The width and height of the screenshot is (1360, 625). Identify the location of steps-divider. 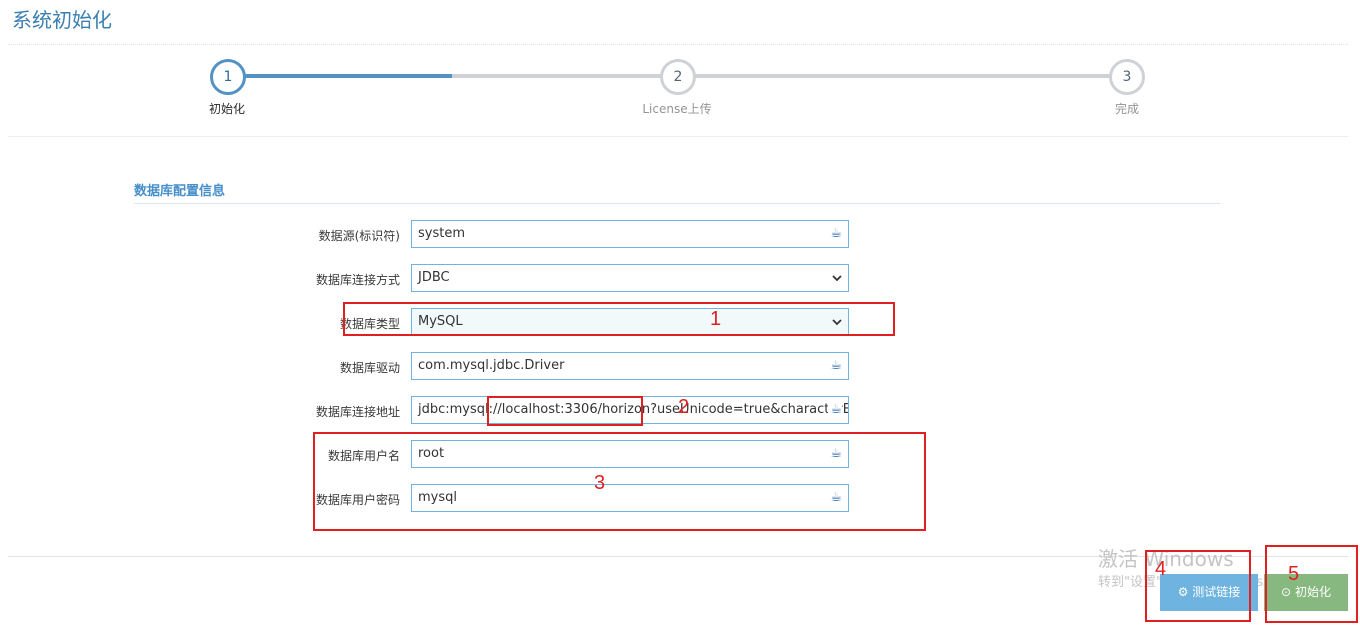
(678, 136).